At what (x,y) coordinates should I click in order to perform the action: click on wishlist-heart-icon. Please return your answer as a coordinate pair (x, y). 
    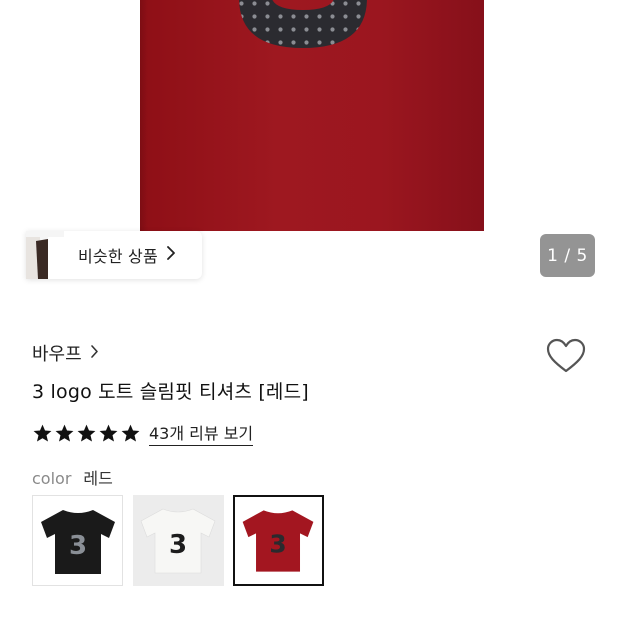
    Looking at the image, I should click on (566, 356).